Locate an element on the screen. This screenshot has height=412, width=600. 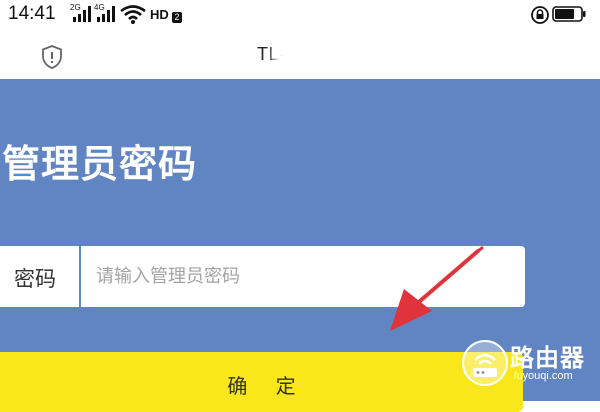
lock-rotation-icon is located at coordinates (540, 15).